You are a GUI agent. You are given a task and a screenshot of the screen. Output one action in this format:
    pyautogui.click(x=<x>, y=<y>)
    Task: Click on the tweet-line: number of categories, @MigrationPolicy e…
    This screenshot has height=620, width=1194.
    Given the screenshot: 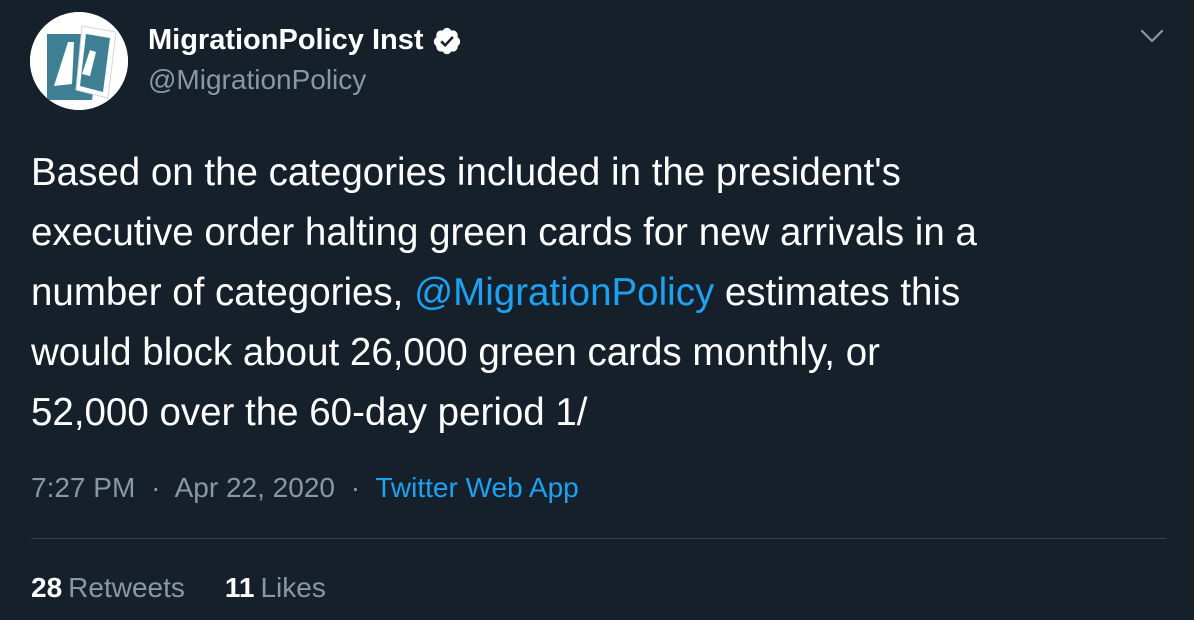 What is the action you would take?
    pyautogui.click(x=596, y=293)
    